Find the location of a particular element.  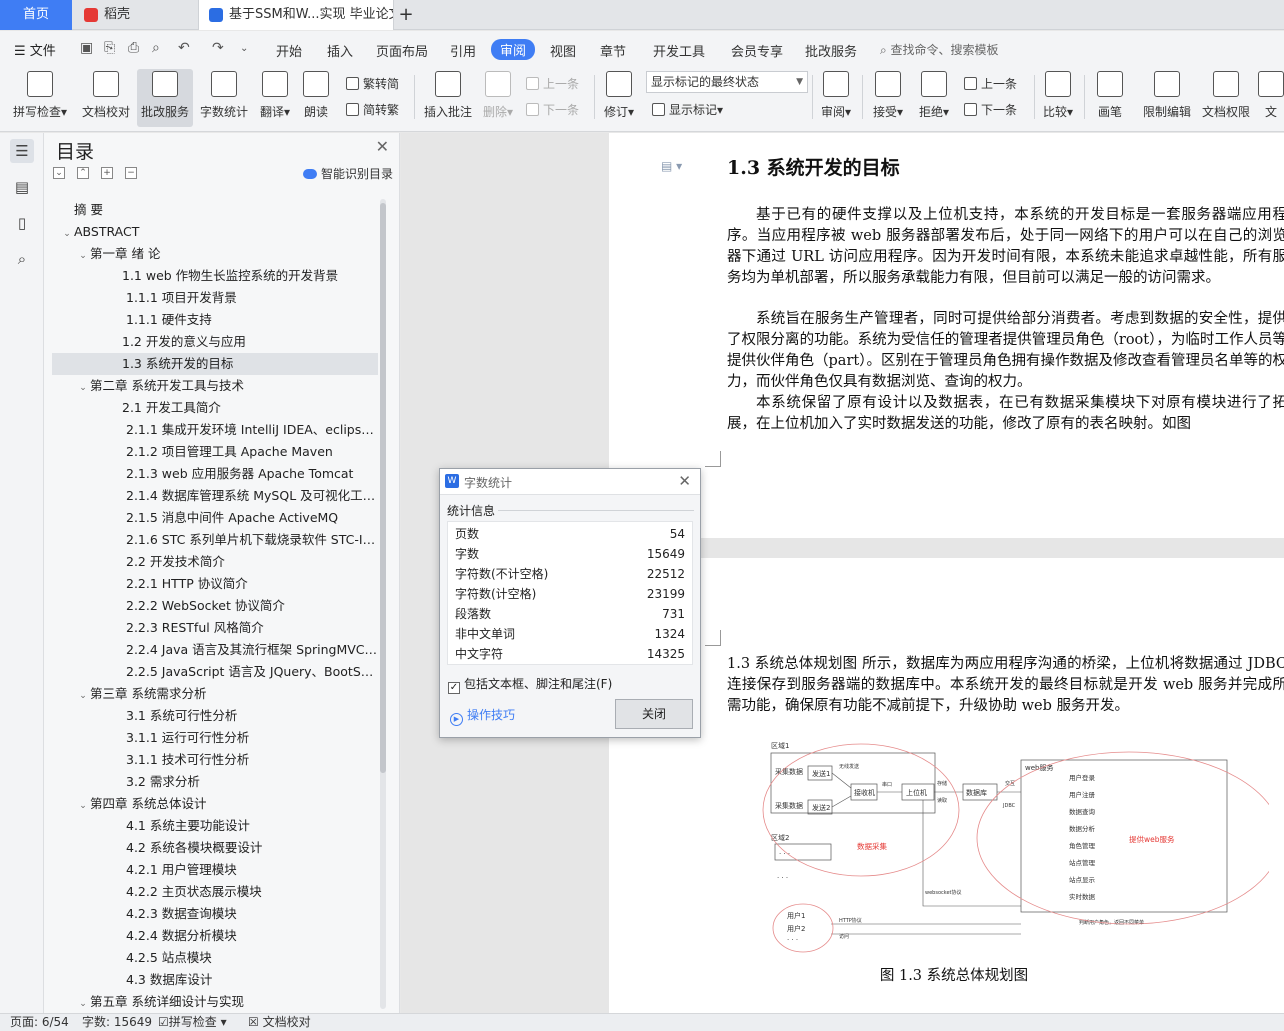

accept-button: 接受▾ is located at coordinates (888, 98).